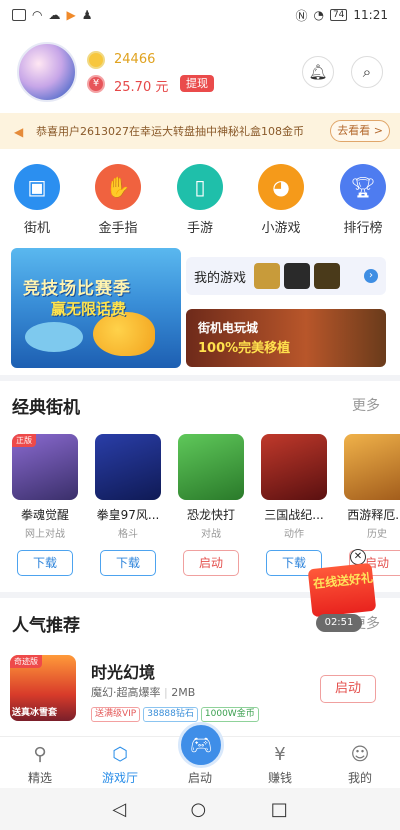 The image size is (400, 830). I want to click on game-card: 拳皇97风... 格斗 下载, so click(130, 505).